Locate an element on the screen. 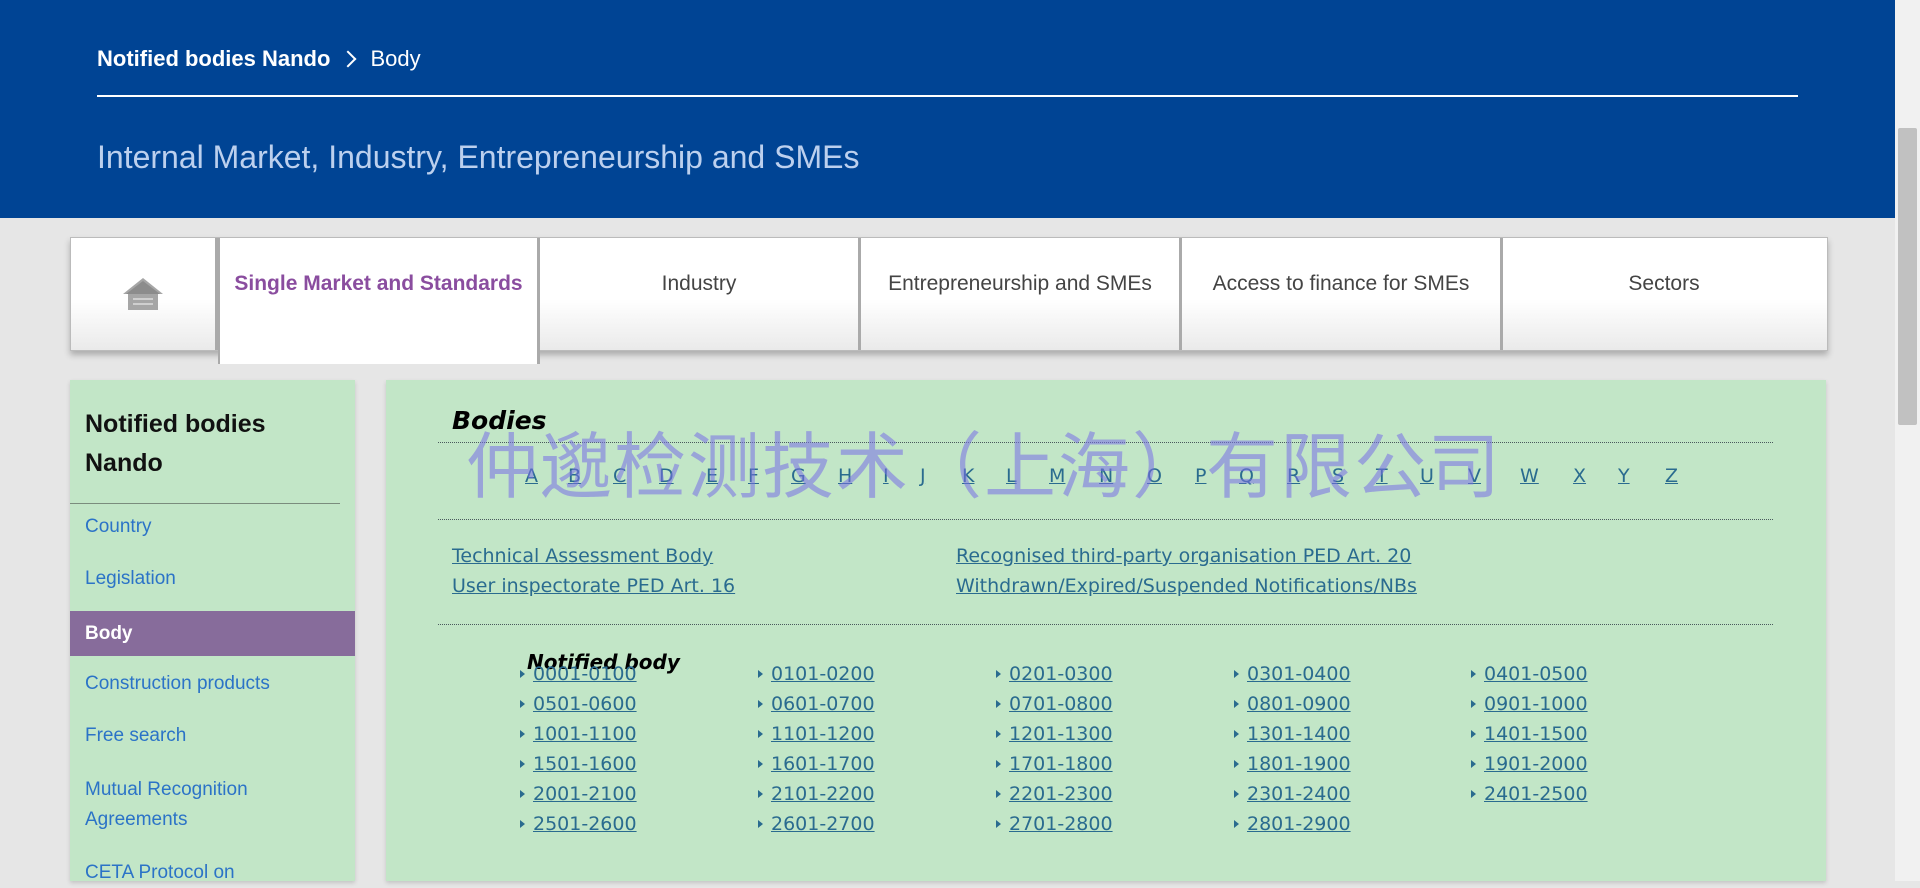 The image size is (1920, 888). range-label: 2101-2200 is located at coordinates (823, 794).